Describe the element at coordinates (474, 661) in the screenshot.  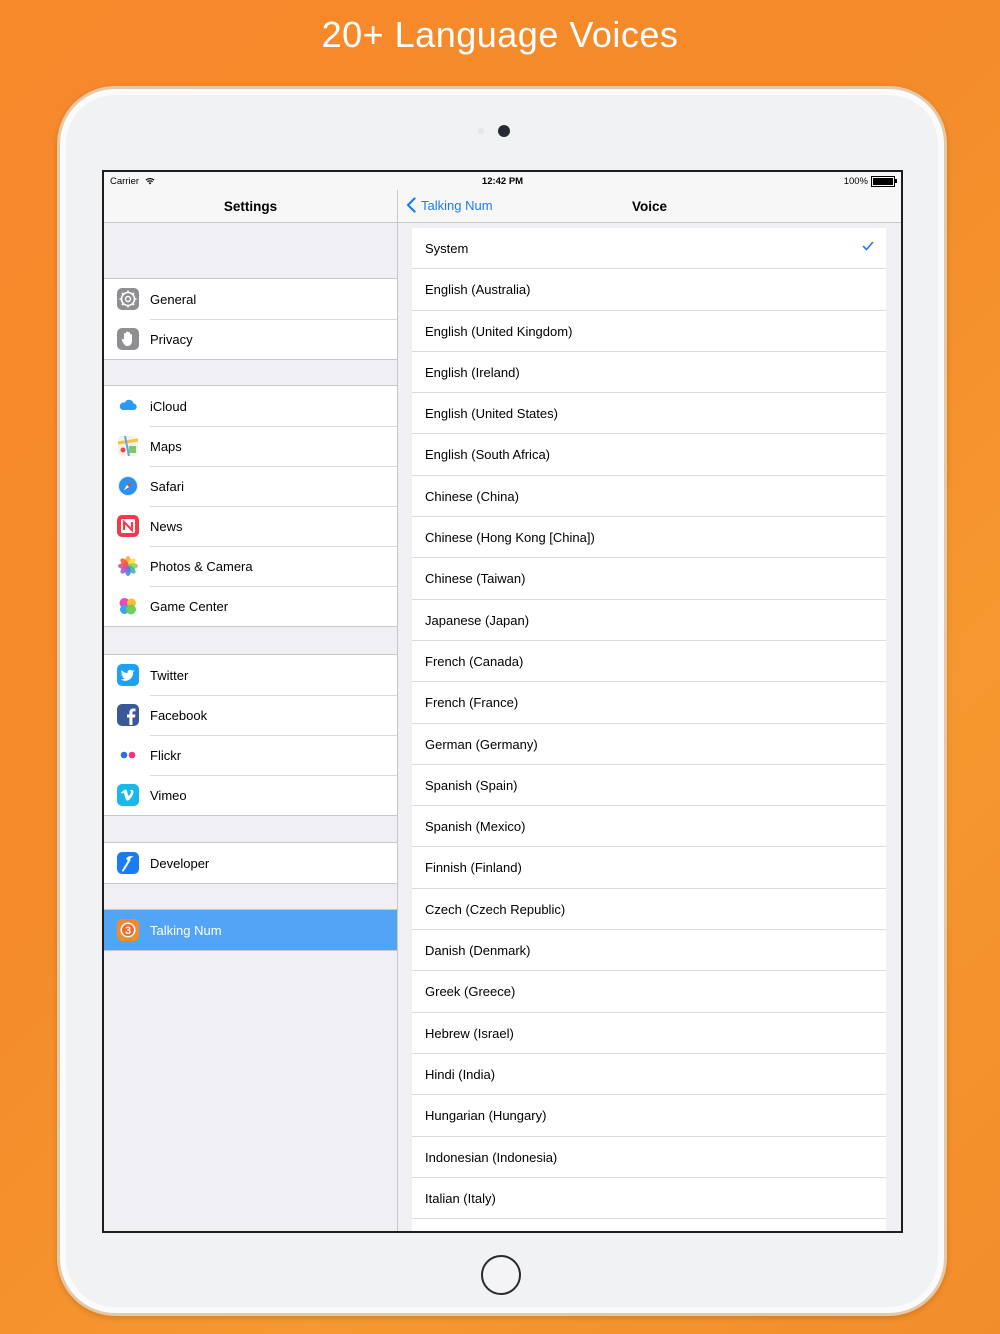
I see `voice-label: French (Canada)` at that location.